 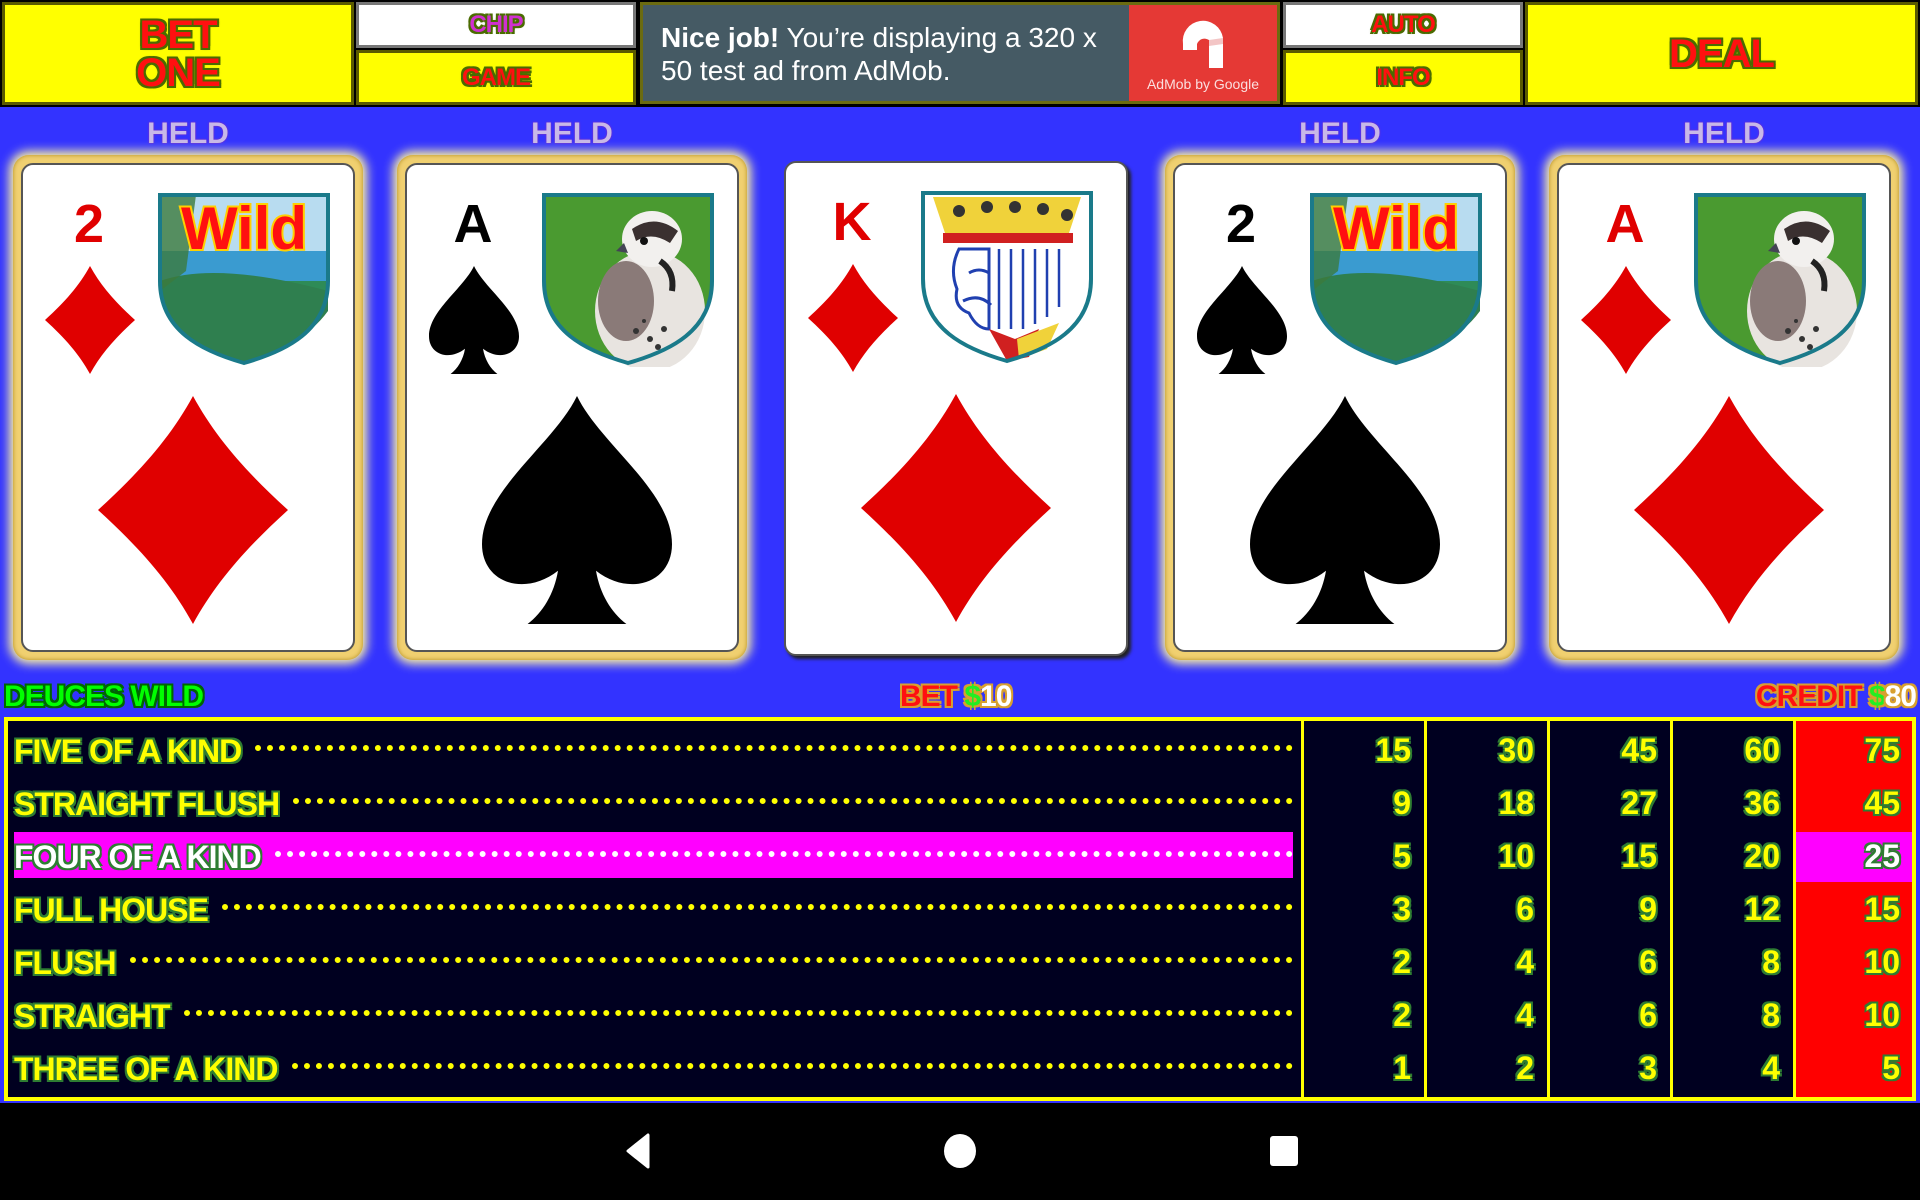 I want to click on svg-text: Wild, so click(x=244, y=228).